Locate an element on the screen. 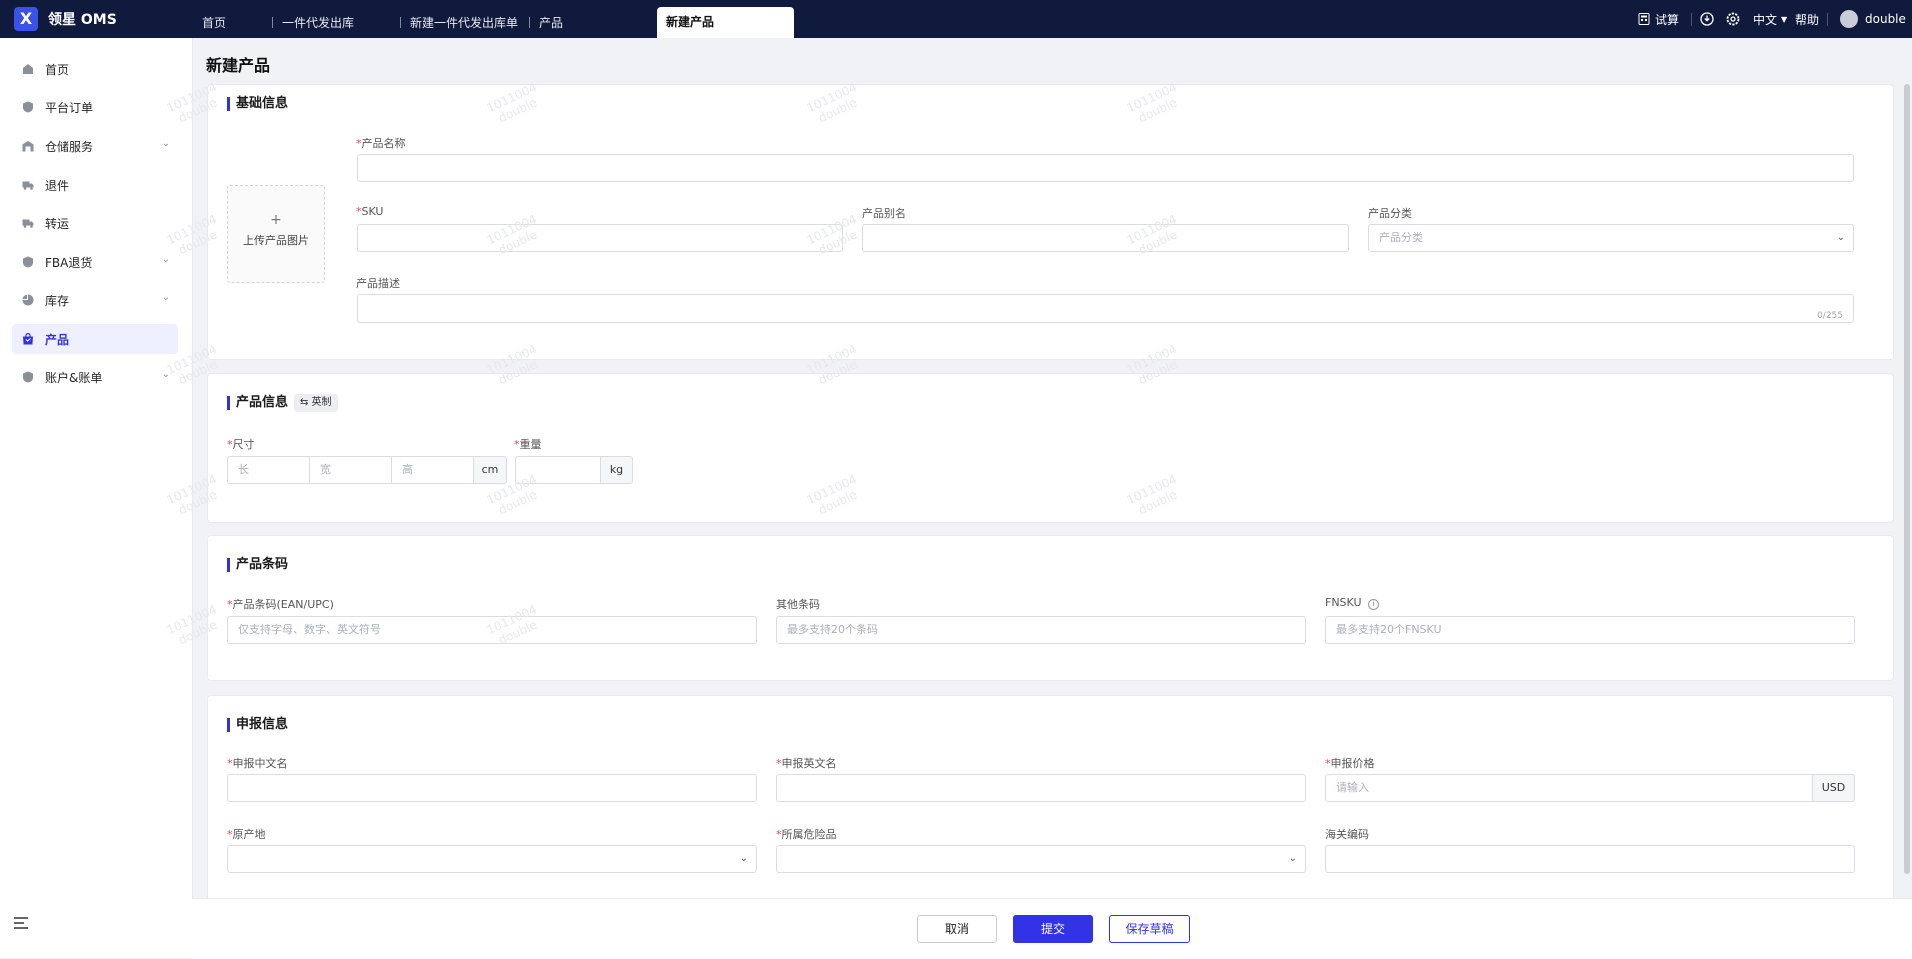  fnsku-label: FNSKU i is located at coordinates (1352, 603).